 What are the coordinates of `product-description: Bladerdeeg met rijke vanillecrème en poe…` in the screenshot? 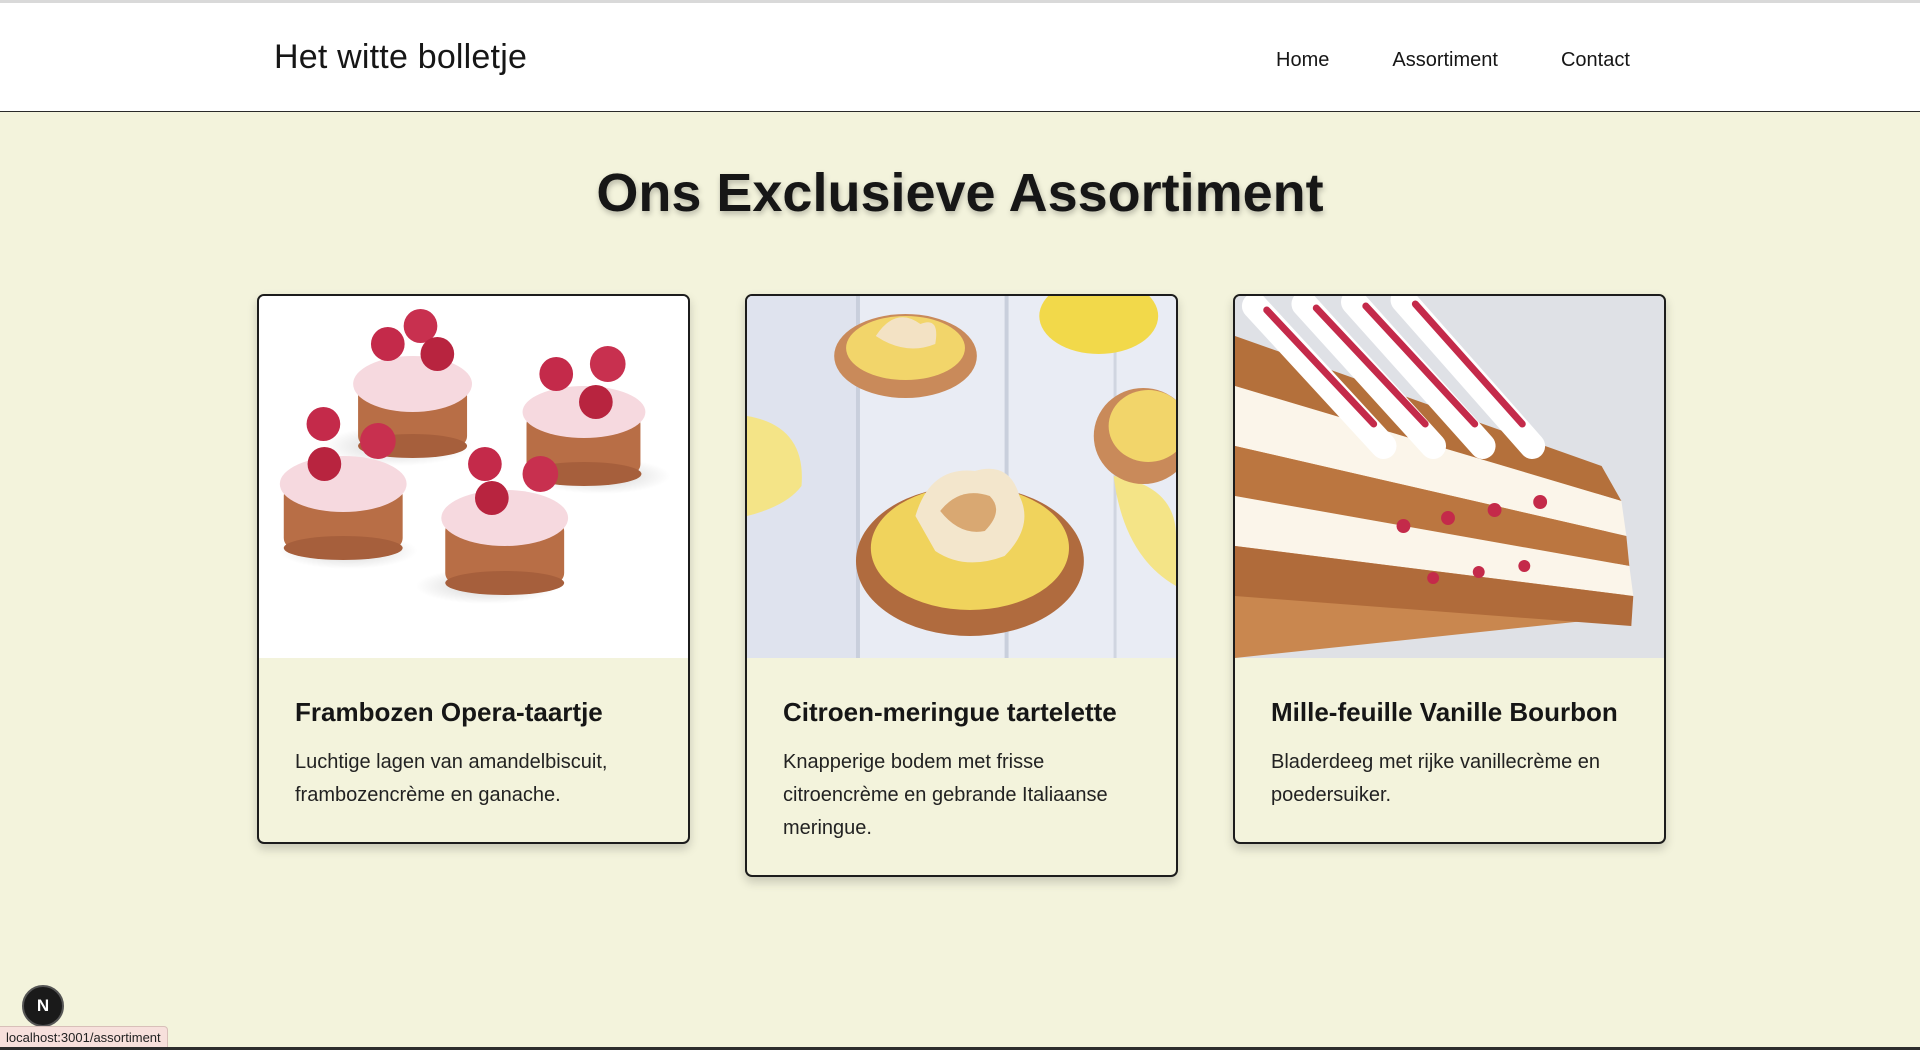 It's located at (1436, 778).